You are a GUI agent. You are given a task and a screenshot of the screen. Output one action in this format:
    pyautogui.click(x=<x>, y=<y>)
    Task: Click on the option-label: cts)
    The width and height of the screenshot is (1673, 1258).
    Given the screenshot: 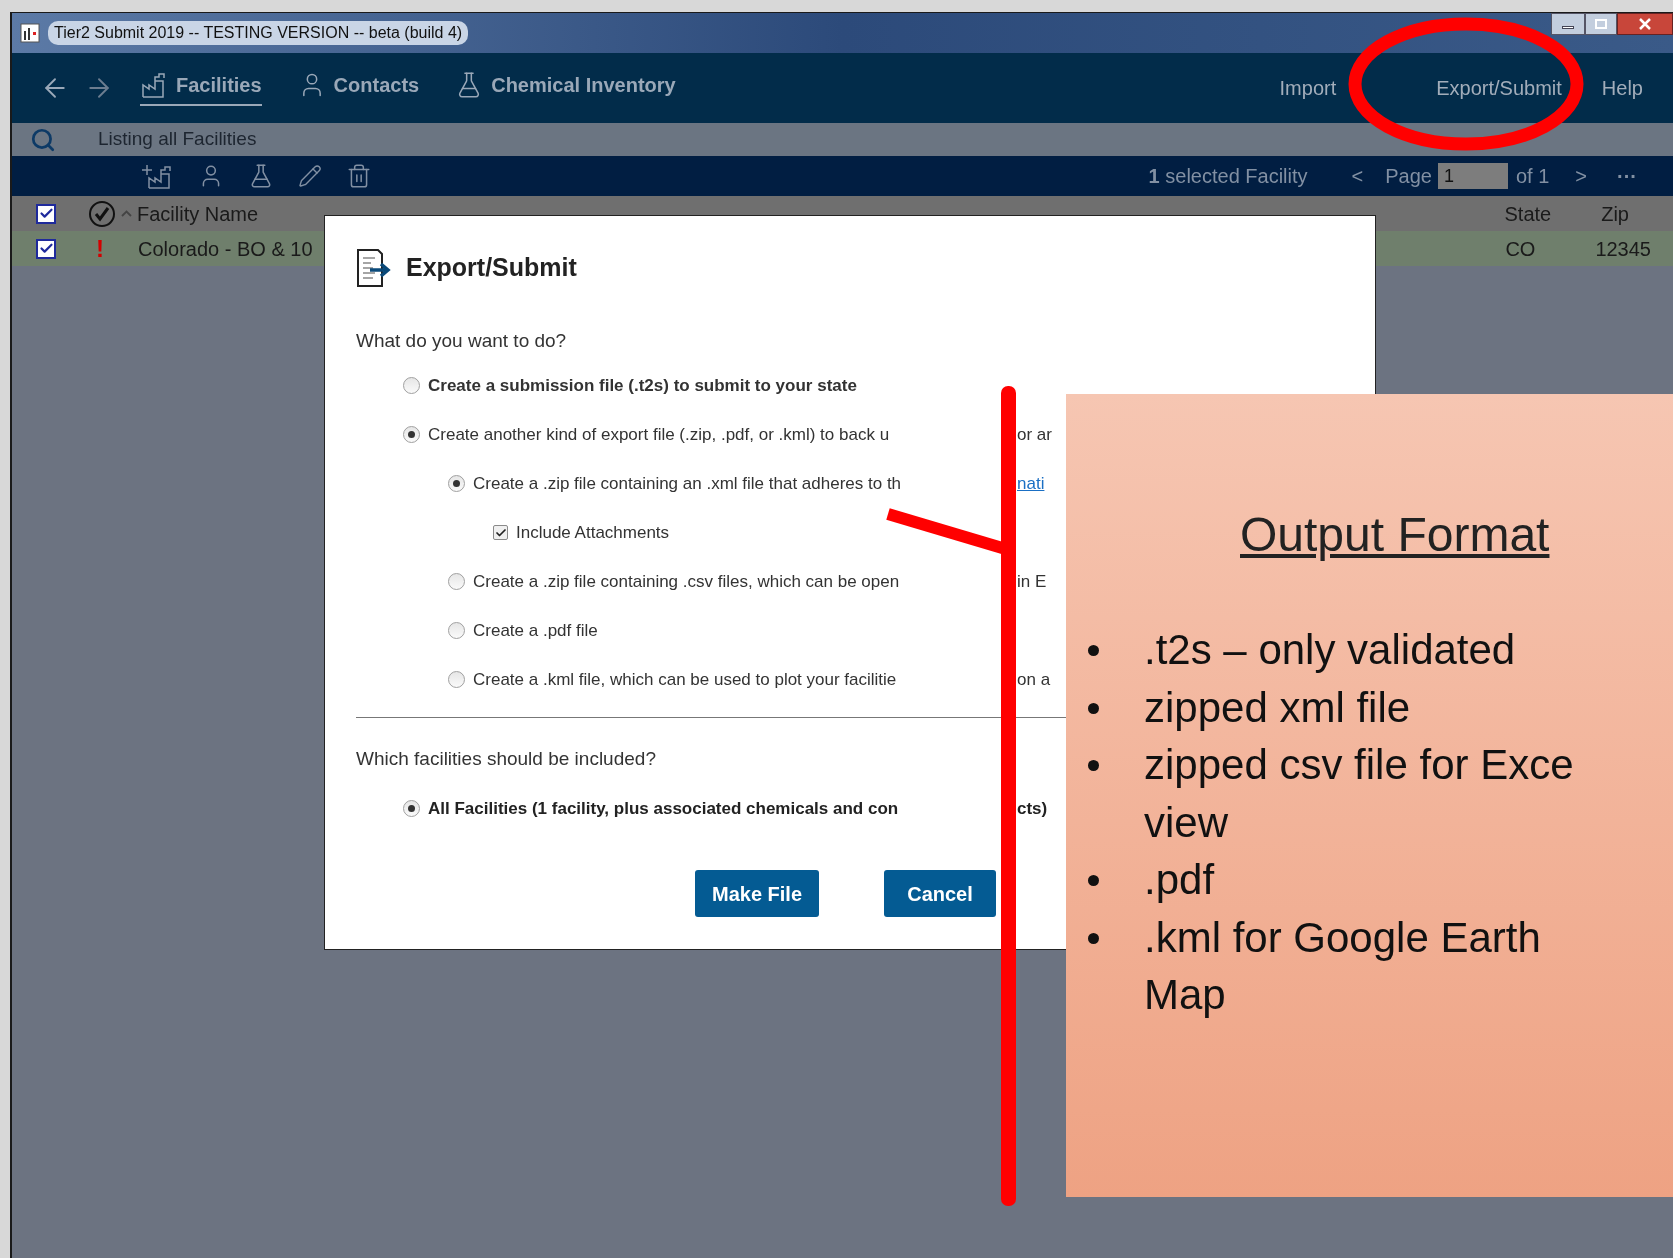 What is the action you would take?
    pyautogui.click(x=1032, y=808)
    